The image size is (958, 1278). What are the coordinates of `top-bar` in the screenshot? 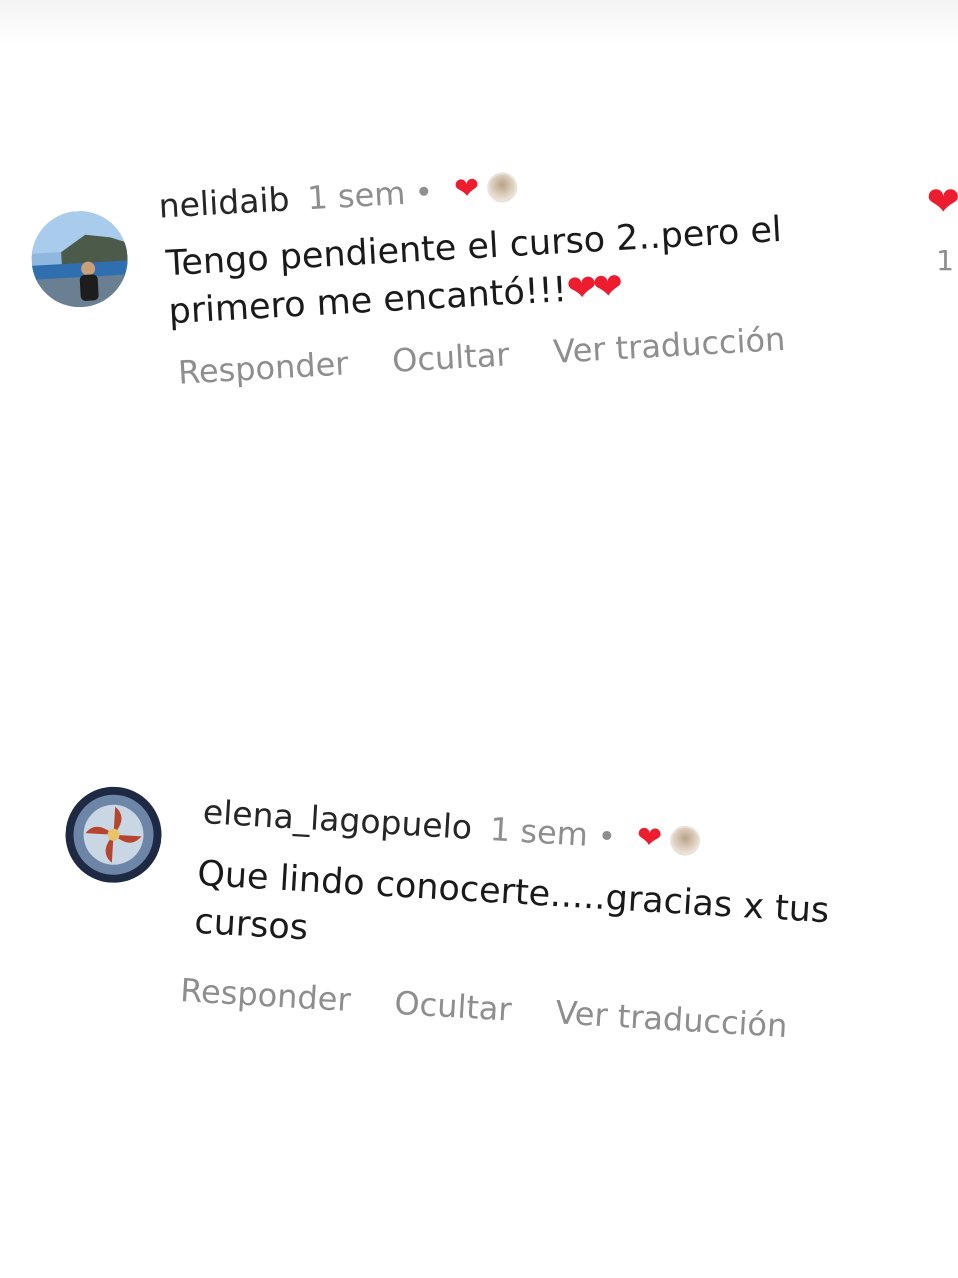 It's located at (479, 22).